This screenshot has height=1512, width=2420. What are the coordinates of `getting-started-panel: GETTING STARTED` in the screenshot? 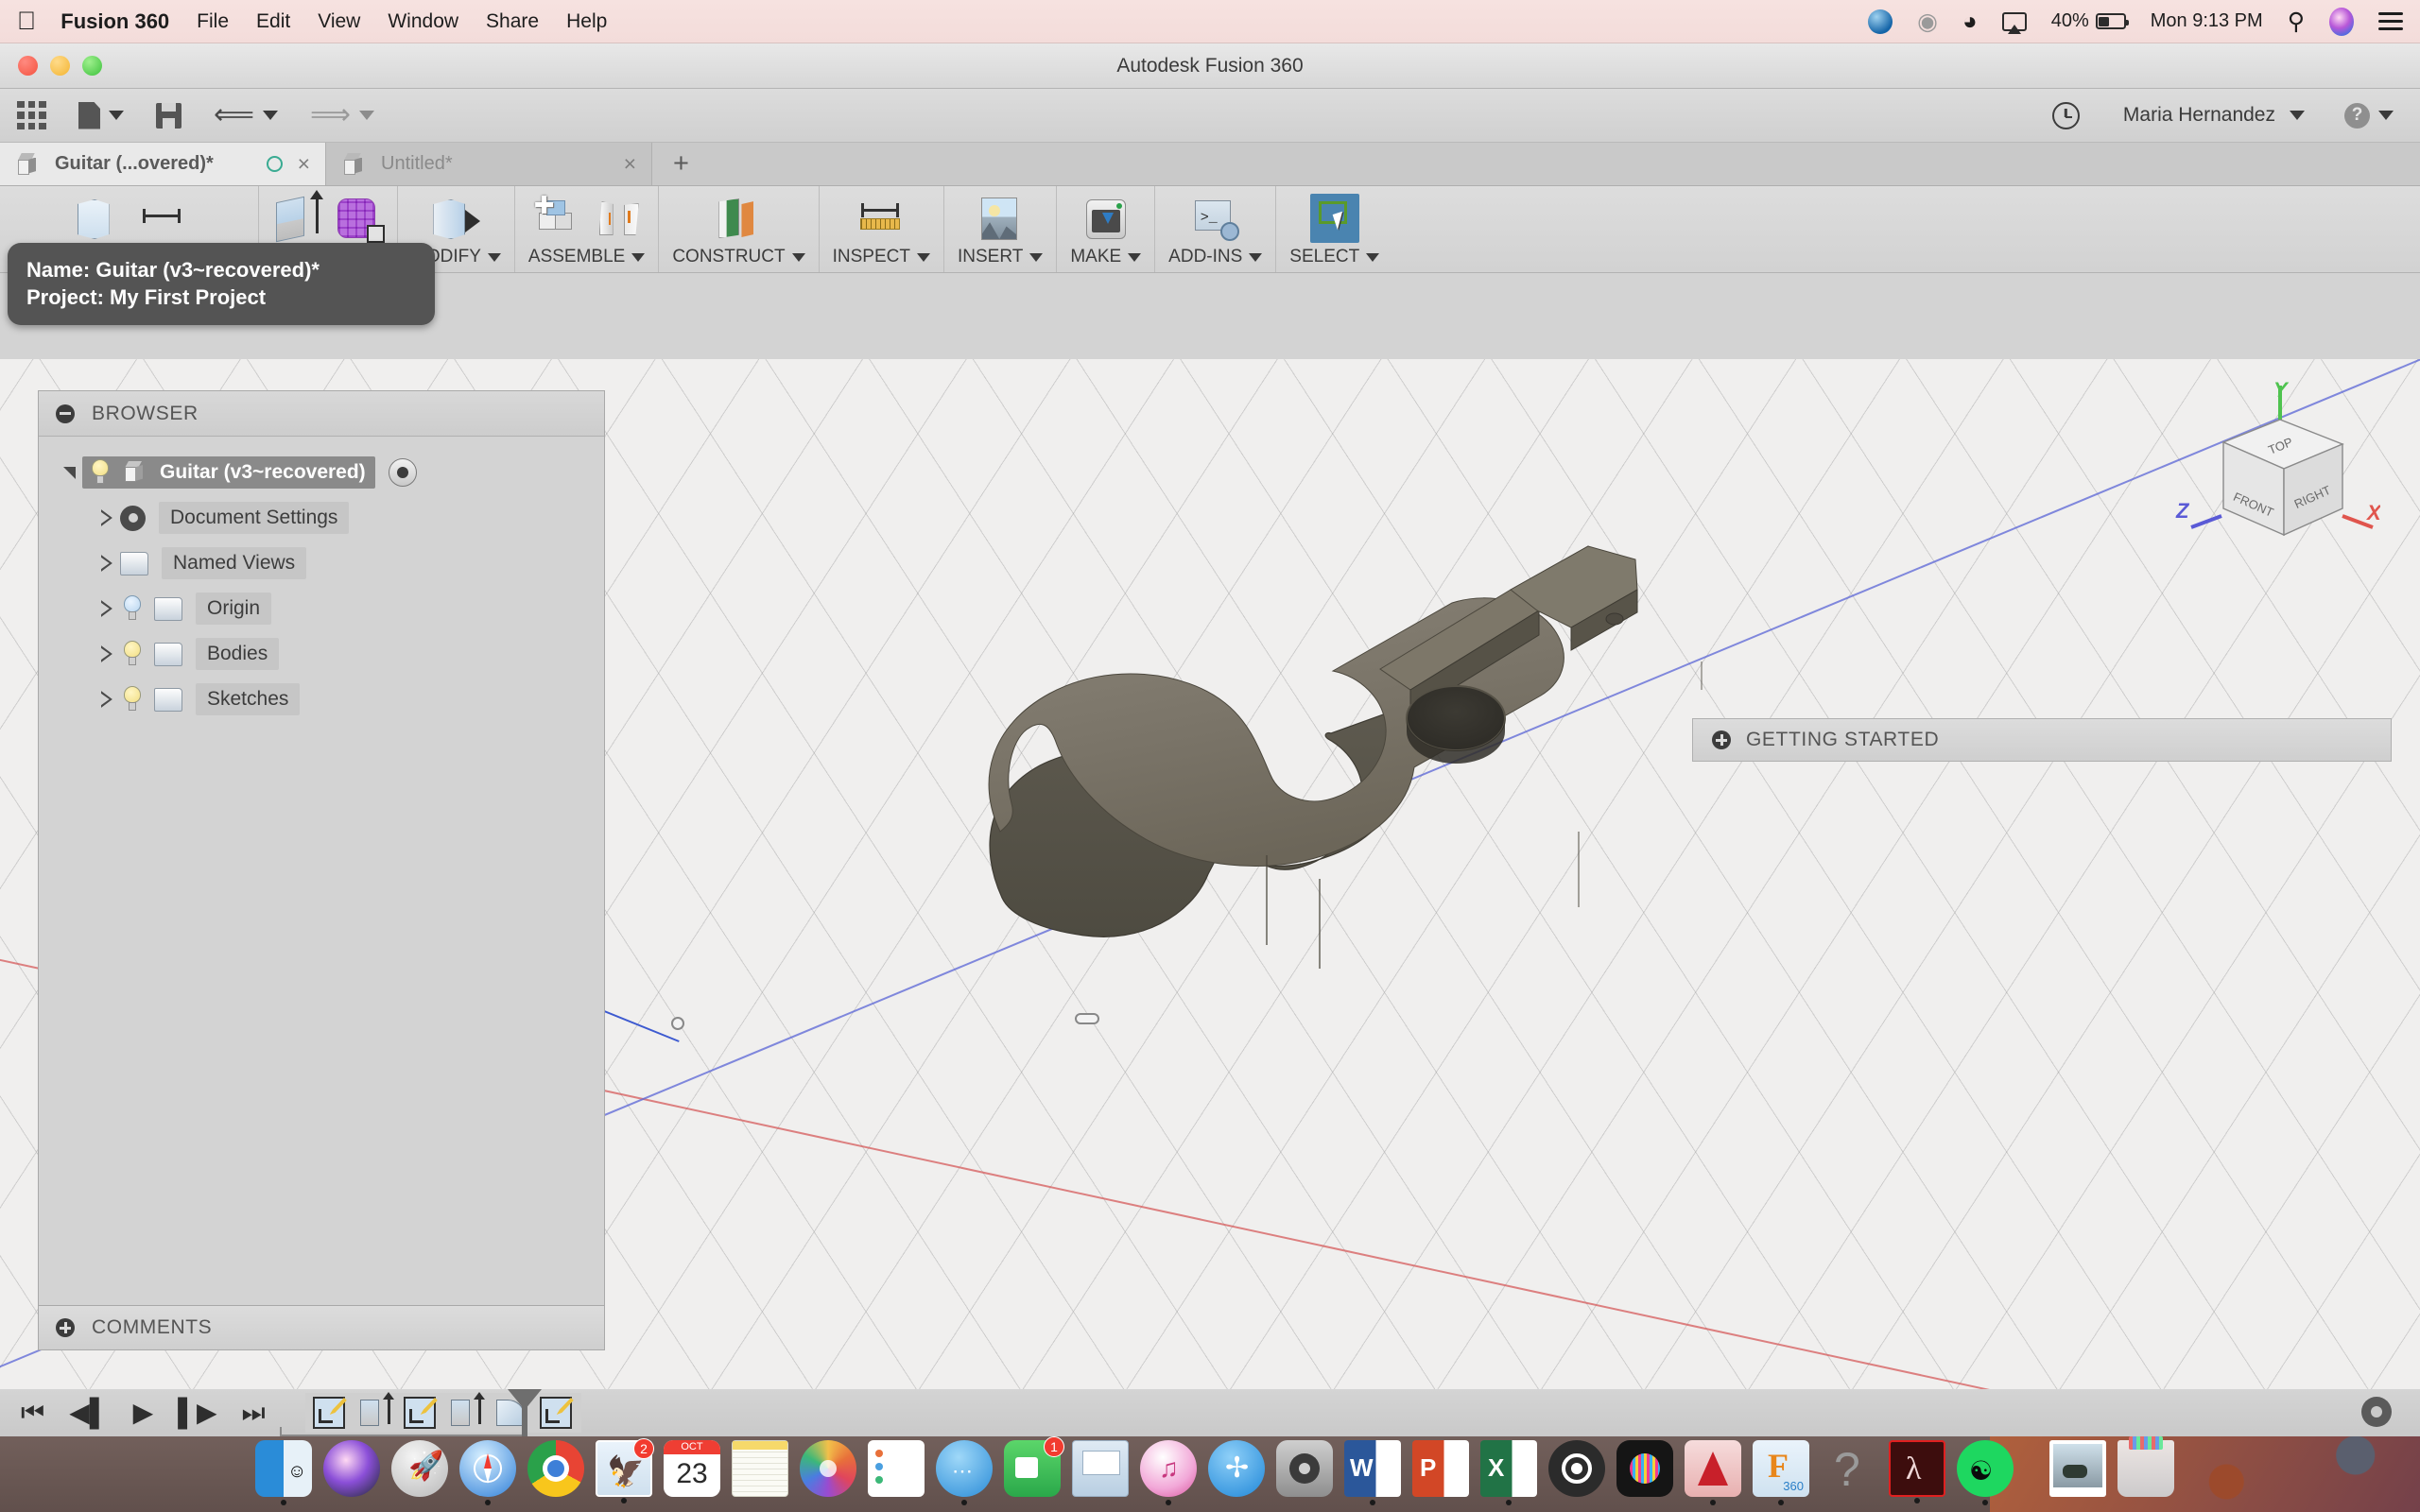 It's located at (2042, 740).